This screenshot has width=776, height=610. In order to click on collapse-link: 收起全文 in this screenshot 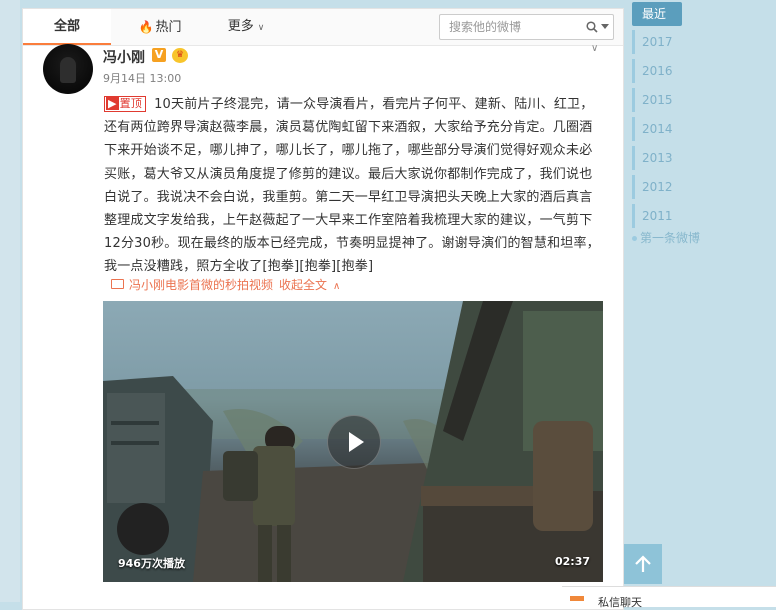, I will do `click(303, 285)`.